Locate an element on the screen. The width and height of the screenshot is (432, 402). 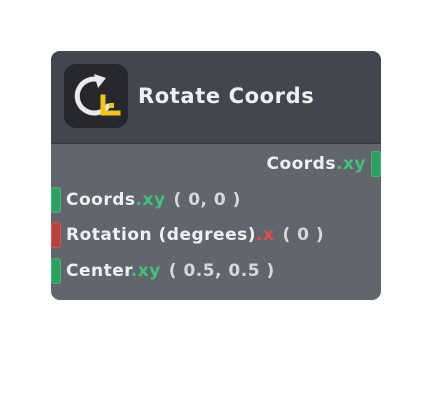
input-center-default: ( 0.5, 0.5 ) is located at coordinates (222, 271).